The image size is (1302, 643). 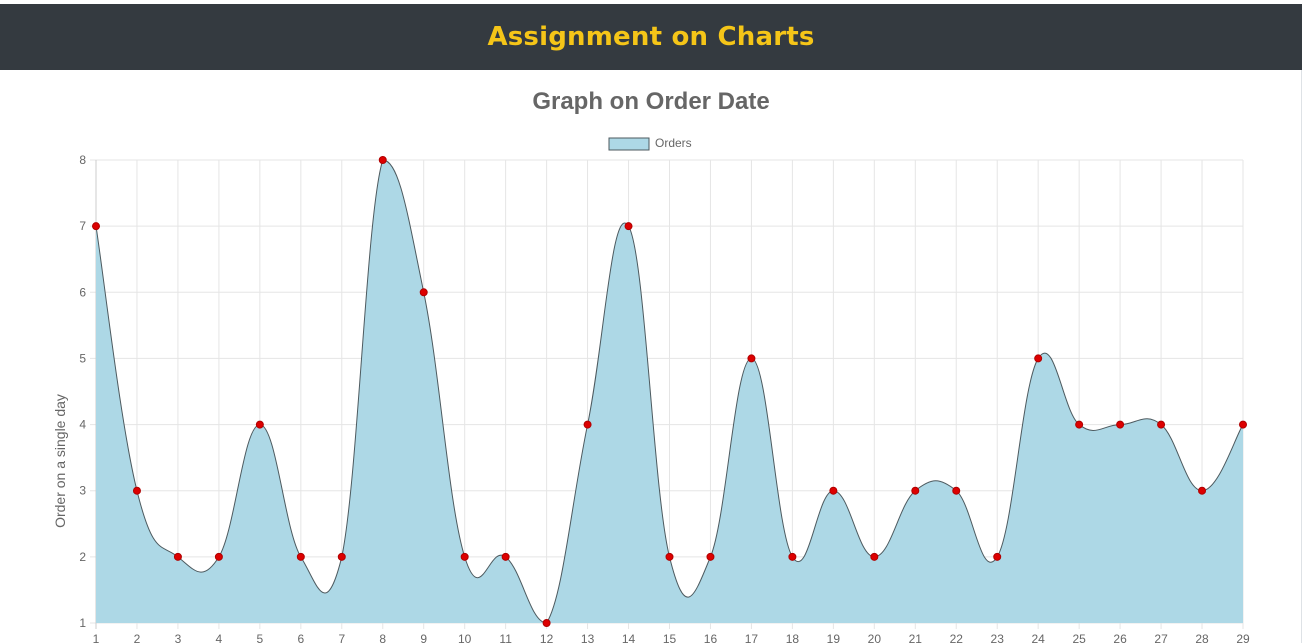 What do you see at coordinates (711, 637) in the screenshot?
I see `x-tick-label: 16` at bounding box center [711, 637].